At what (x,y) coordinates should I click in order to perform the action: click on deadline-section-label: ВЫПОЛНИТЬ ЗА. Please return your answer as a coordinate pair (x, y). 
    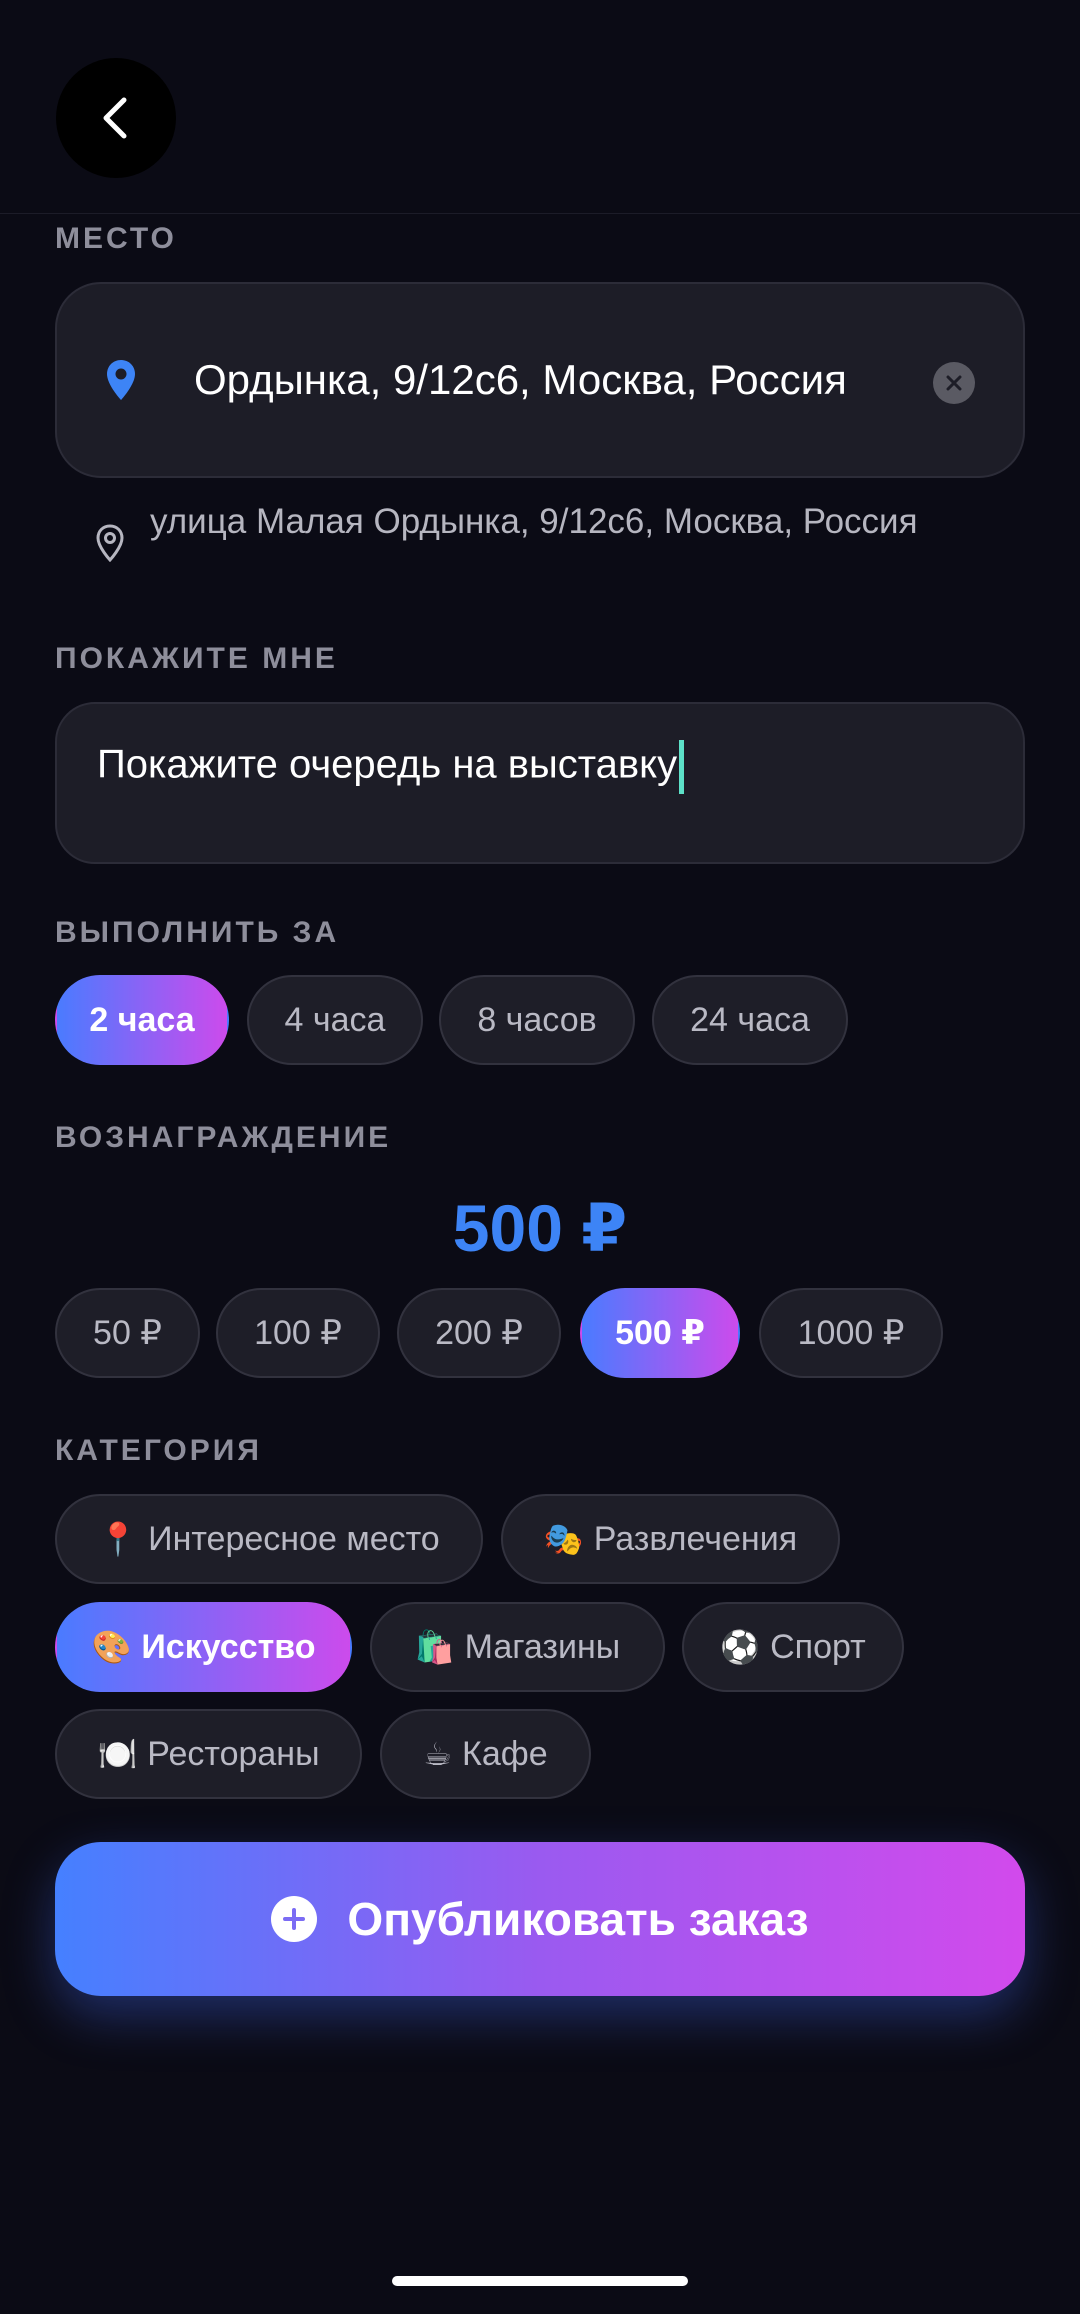
    Looking at the image, I should click on (197, 932).